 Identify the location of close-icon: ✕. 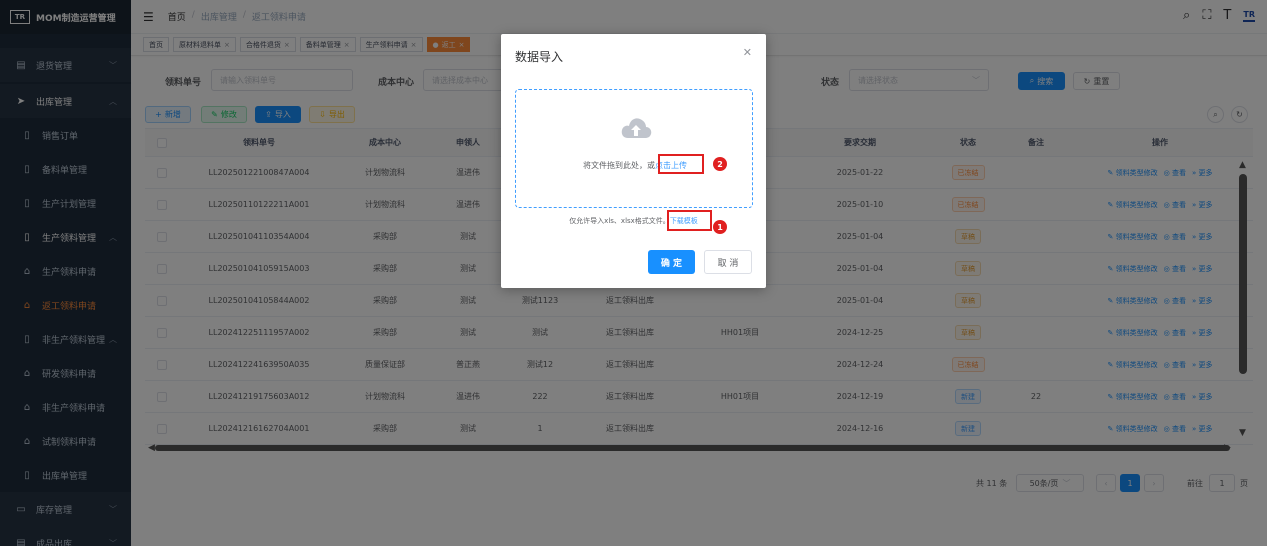
(747, 52).